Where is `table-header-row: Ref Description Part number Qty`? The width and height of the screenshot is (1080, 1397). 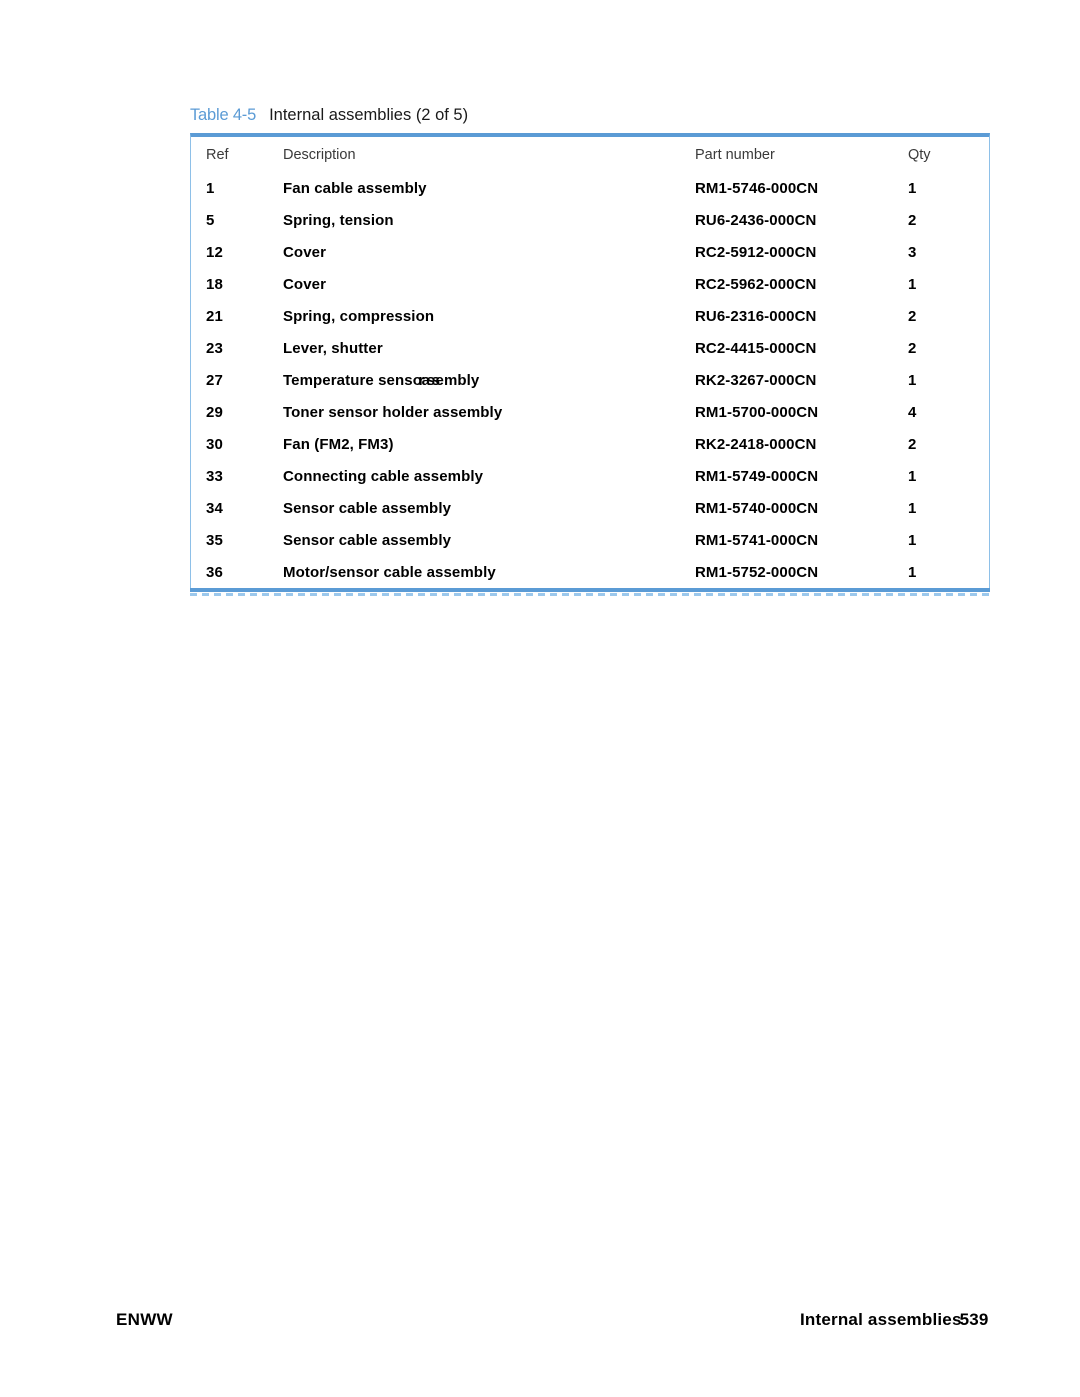
table-header-row: Ref Description Part number Qty is located at coordinates (591, 154).